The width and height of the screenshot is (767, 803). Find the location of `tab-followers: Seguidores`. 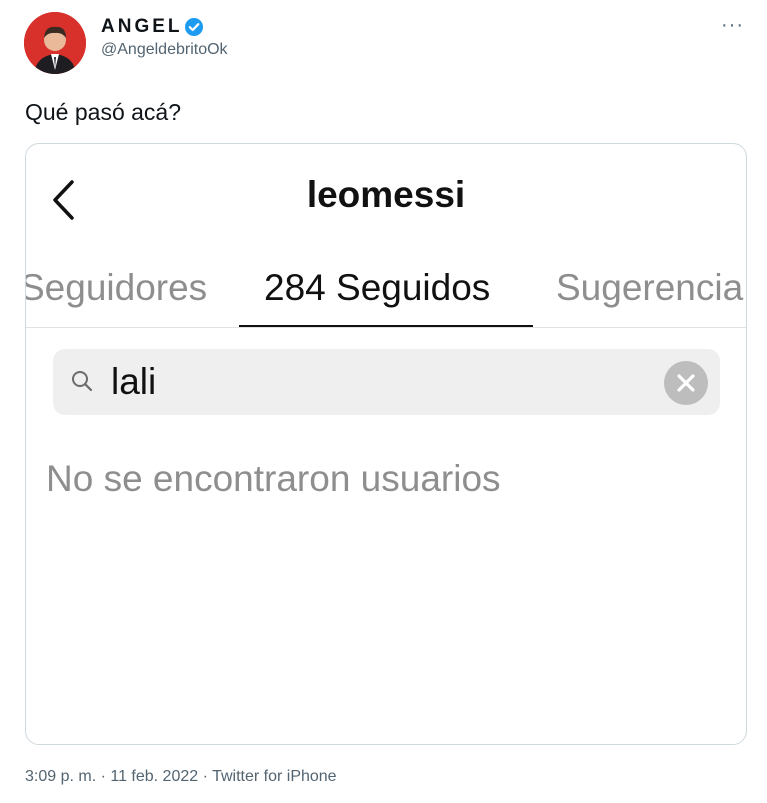

tab-followers: Seguidores is located at coordinates (116, 287).